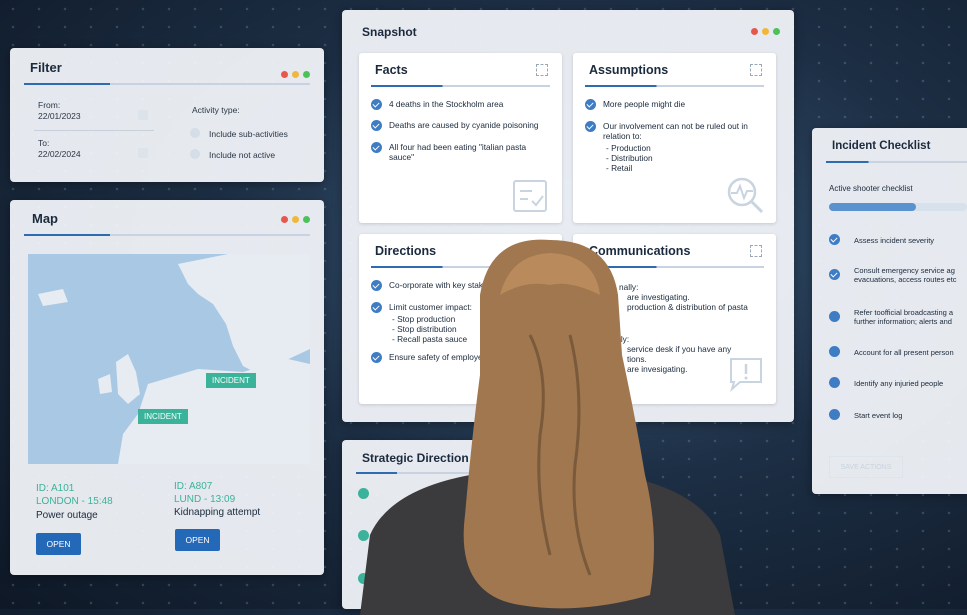  Describe the element at coordinates (205, 499) in the screenshot. I see `incident-location: LUND - 13:09` at that location.